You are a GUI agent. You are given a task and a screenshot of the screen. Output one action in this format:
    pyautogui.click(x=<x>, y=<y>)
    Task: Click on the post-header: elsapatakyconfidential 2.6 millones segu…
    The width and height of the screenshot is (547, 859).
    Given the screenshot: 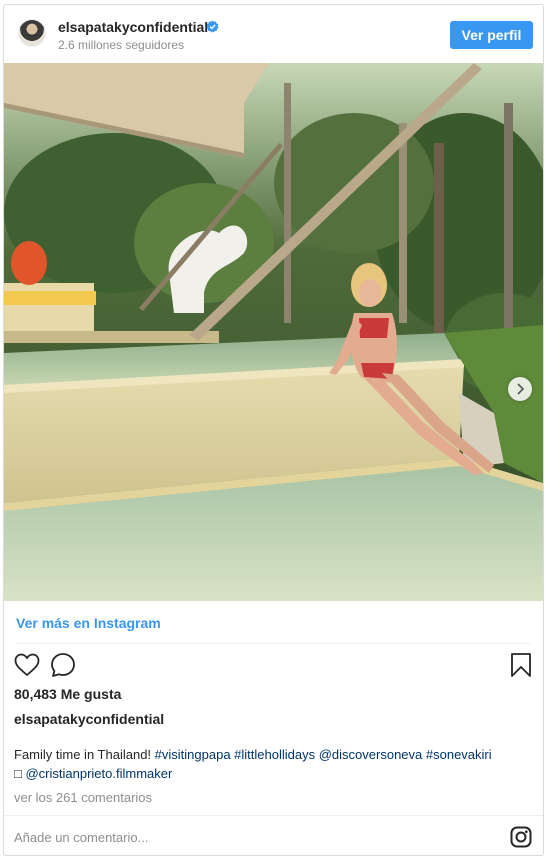 What is the action you would take?
    pyautogui.click(x=273, y=34)
    